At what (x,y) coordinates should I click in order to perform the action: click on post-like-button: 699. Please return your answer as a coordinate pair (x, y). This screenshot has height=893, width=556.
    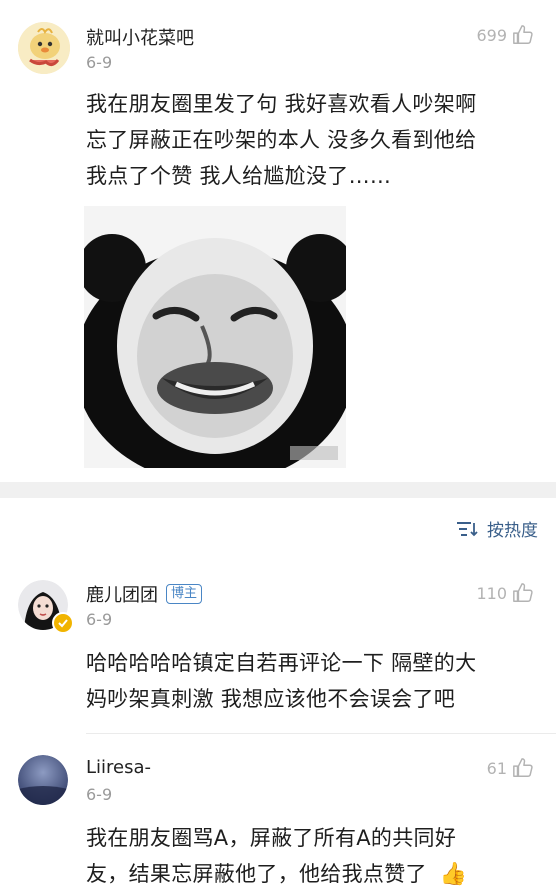
    Looking at the image, I should click on (505, 35).